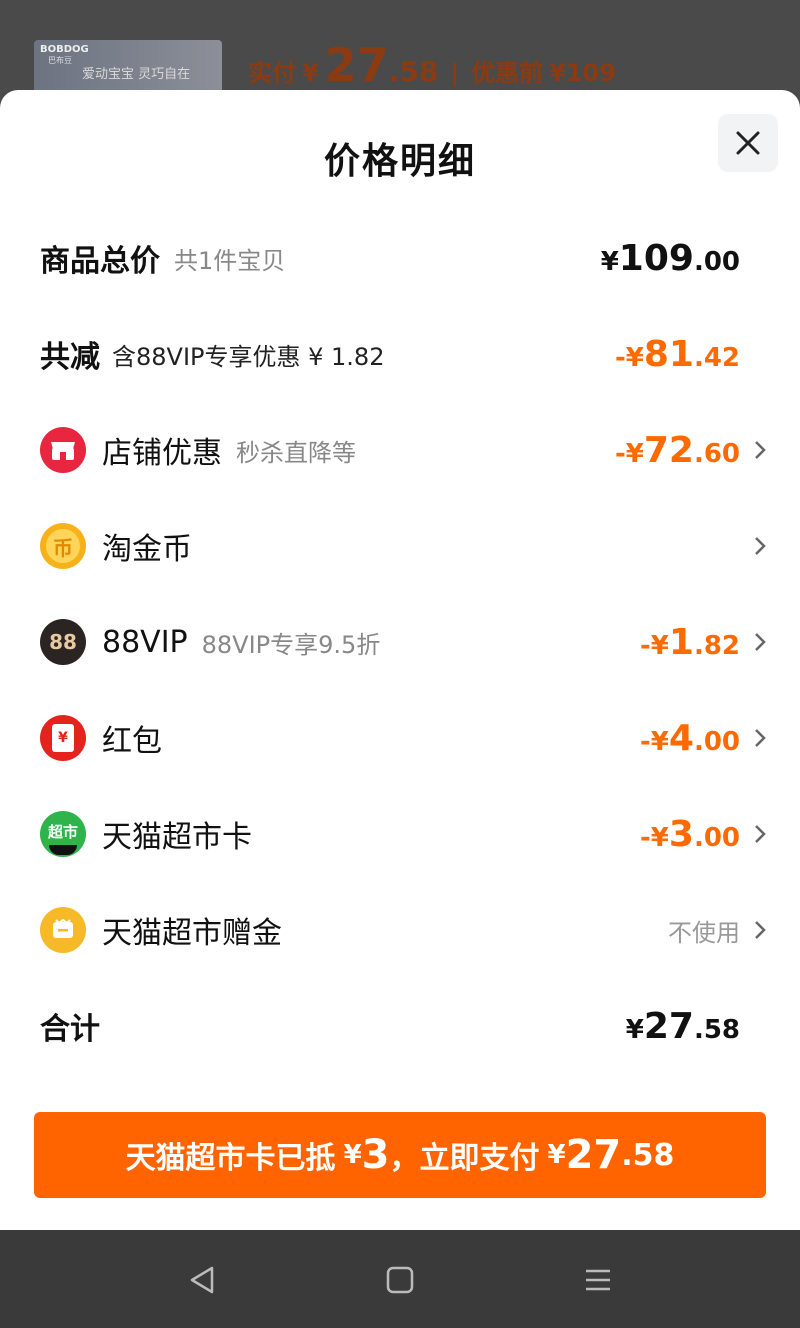 The width and height of the screenshot is (800, 1328). I want to click on gift-money-icon, so click(63, 930).